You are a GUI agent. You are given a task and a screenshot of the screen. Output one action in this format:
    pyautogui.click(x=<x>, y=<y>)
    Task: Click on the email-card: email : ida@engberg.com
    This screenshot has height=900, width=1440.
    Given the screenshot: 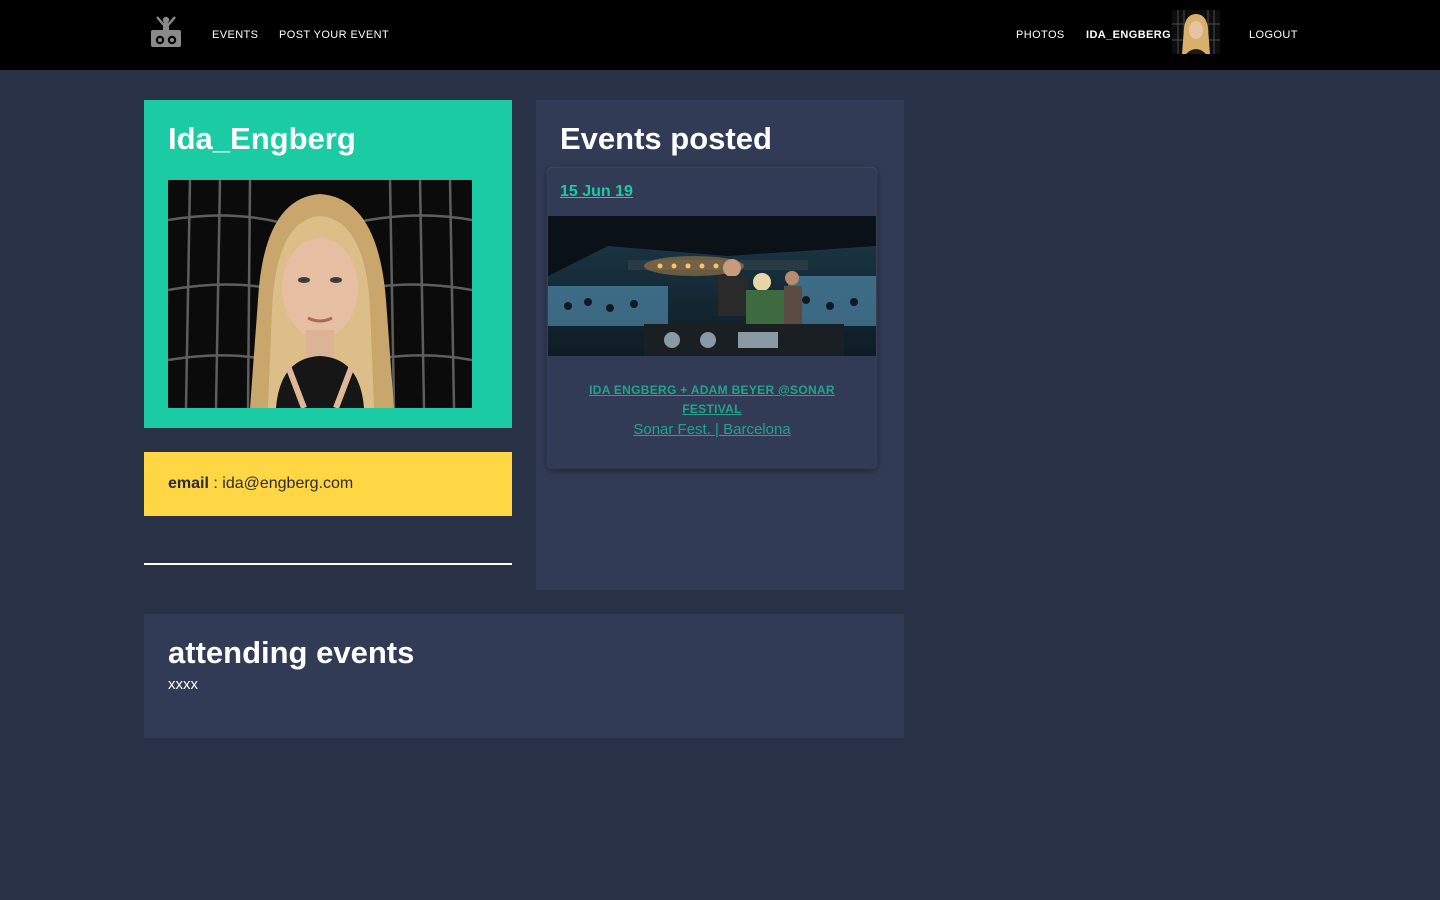 What is the action you would take?
    pyautogui.click(x=328, y=484)
    